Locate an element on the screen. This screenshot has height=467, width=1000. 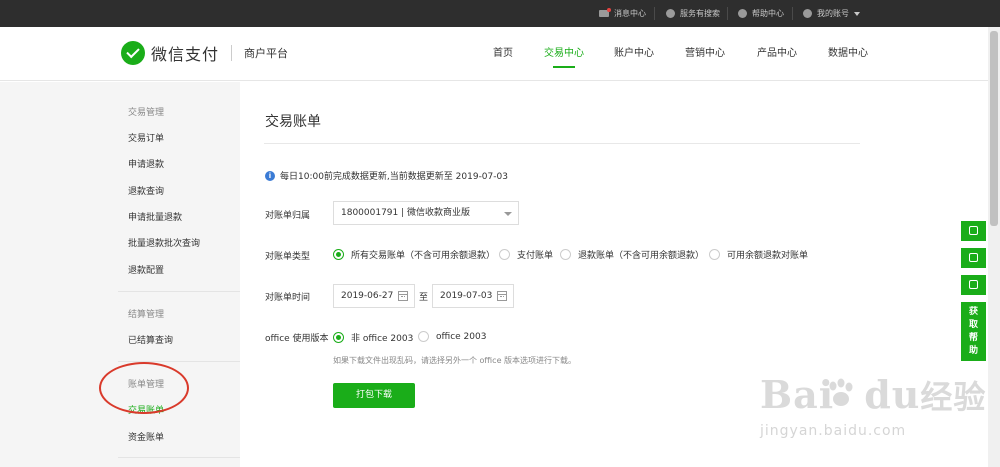
float-edit-button is located at coordinates (973, 285).